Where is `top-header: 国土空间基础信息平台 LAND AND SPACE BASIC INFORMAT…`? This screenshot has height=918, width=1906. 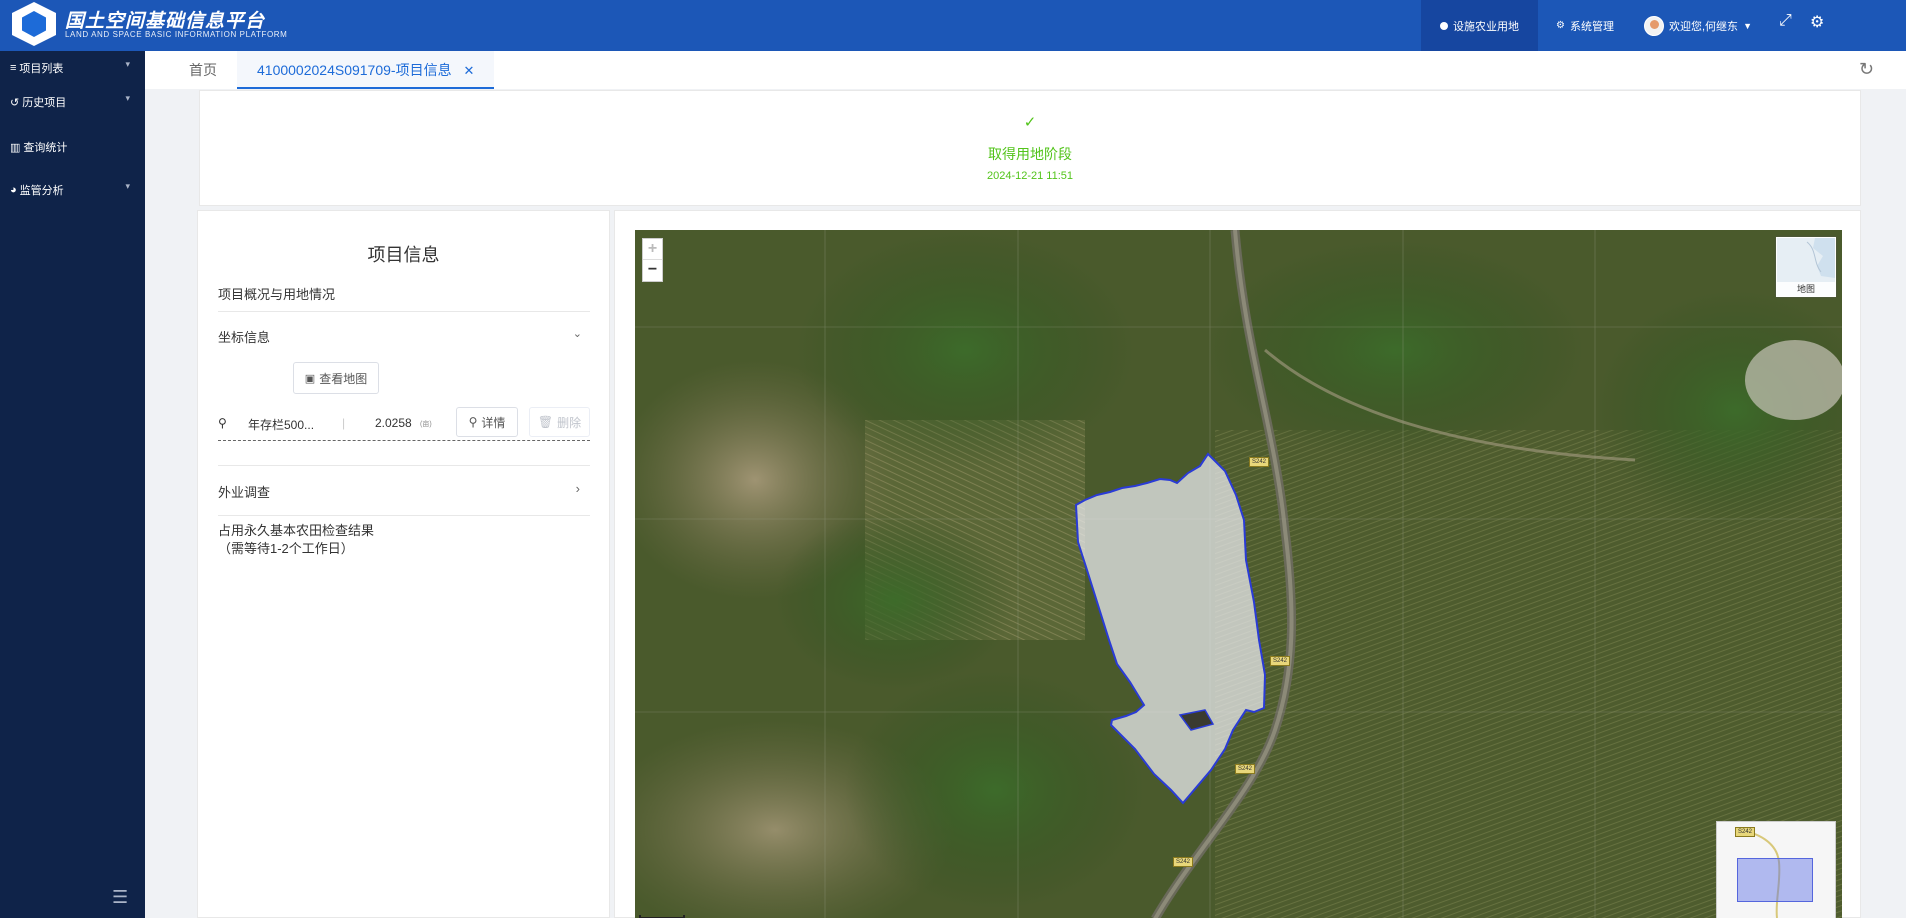 top-header: 国土空间基础信息平台 LAND AND SPACE BASIC INFORMAT… is located at coordinates (953, 25).